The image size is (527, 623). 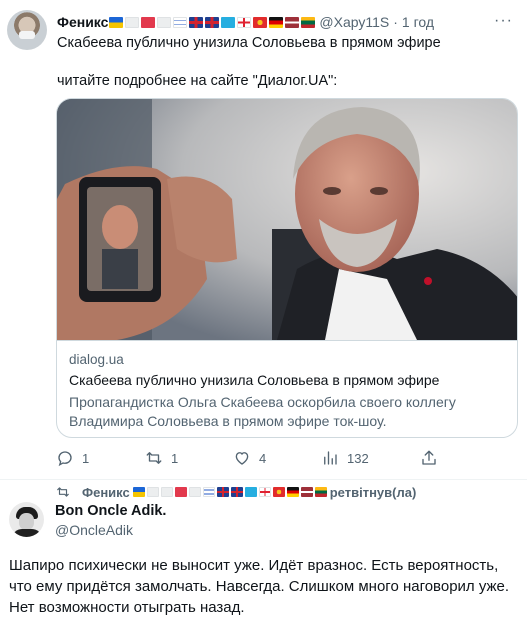 I want to click on tweet-header: Феникс @Хару11S · 1 год, so click(x=245, y=22).